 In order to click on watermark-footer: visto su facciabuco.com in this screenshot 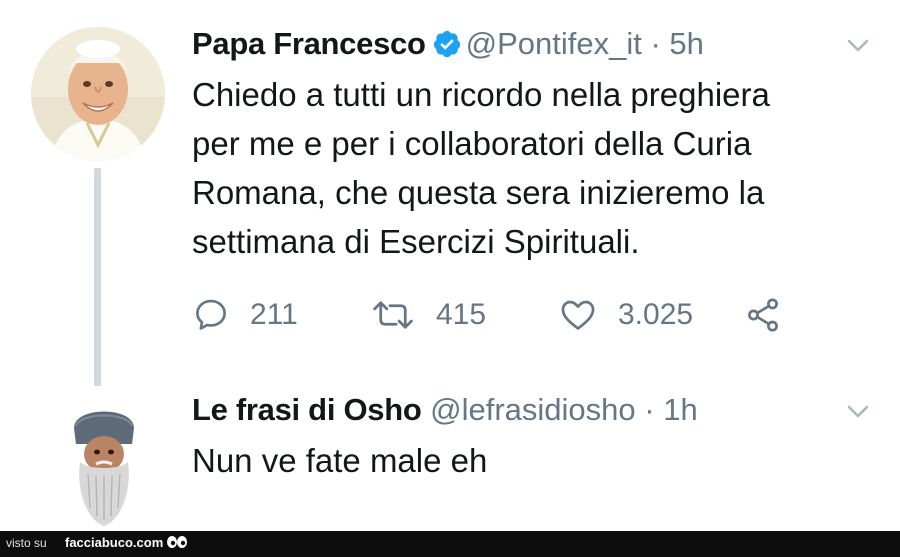, I will do `click(450, 544)`.